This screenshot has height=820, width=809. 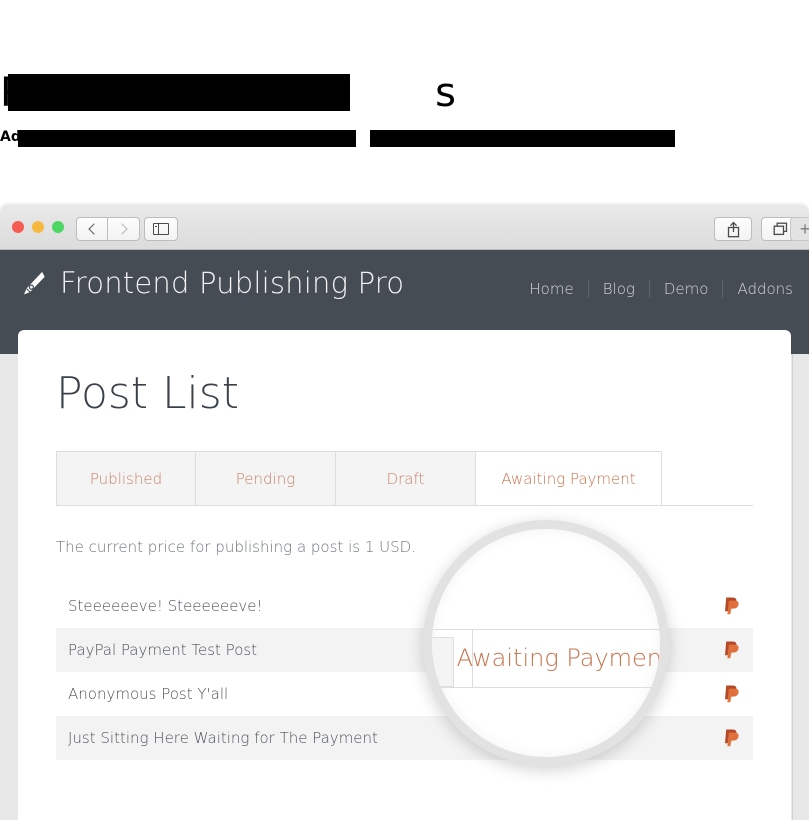 What do you see at coordinates (756, 229) in the screenshot?
I see `titlebar-right-buttons` at bounding box center [756, 229].